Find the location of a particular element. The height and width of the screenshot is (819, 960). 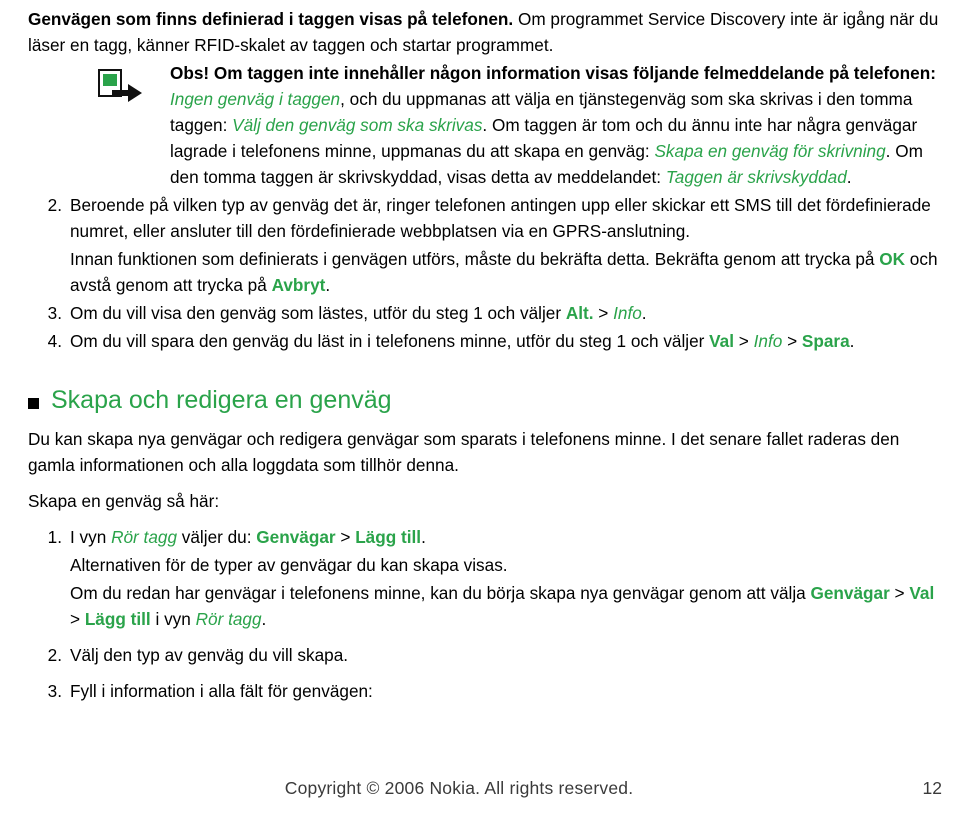

sub-b-text-3: > is located at coordinates (77, 619).